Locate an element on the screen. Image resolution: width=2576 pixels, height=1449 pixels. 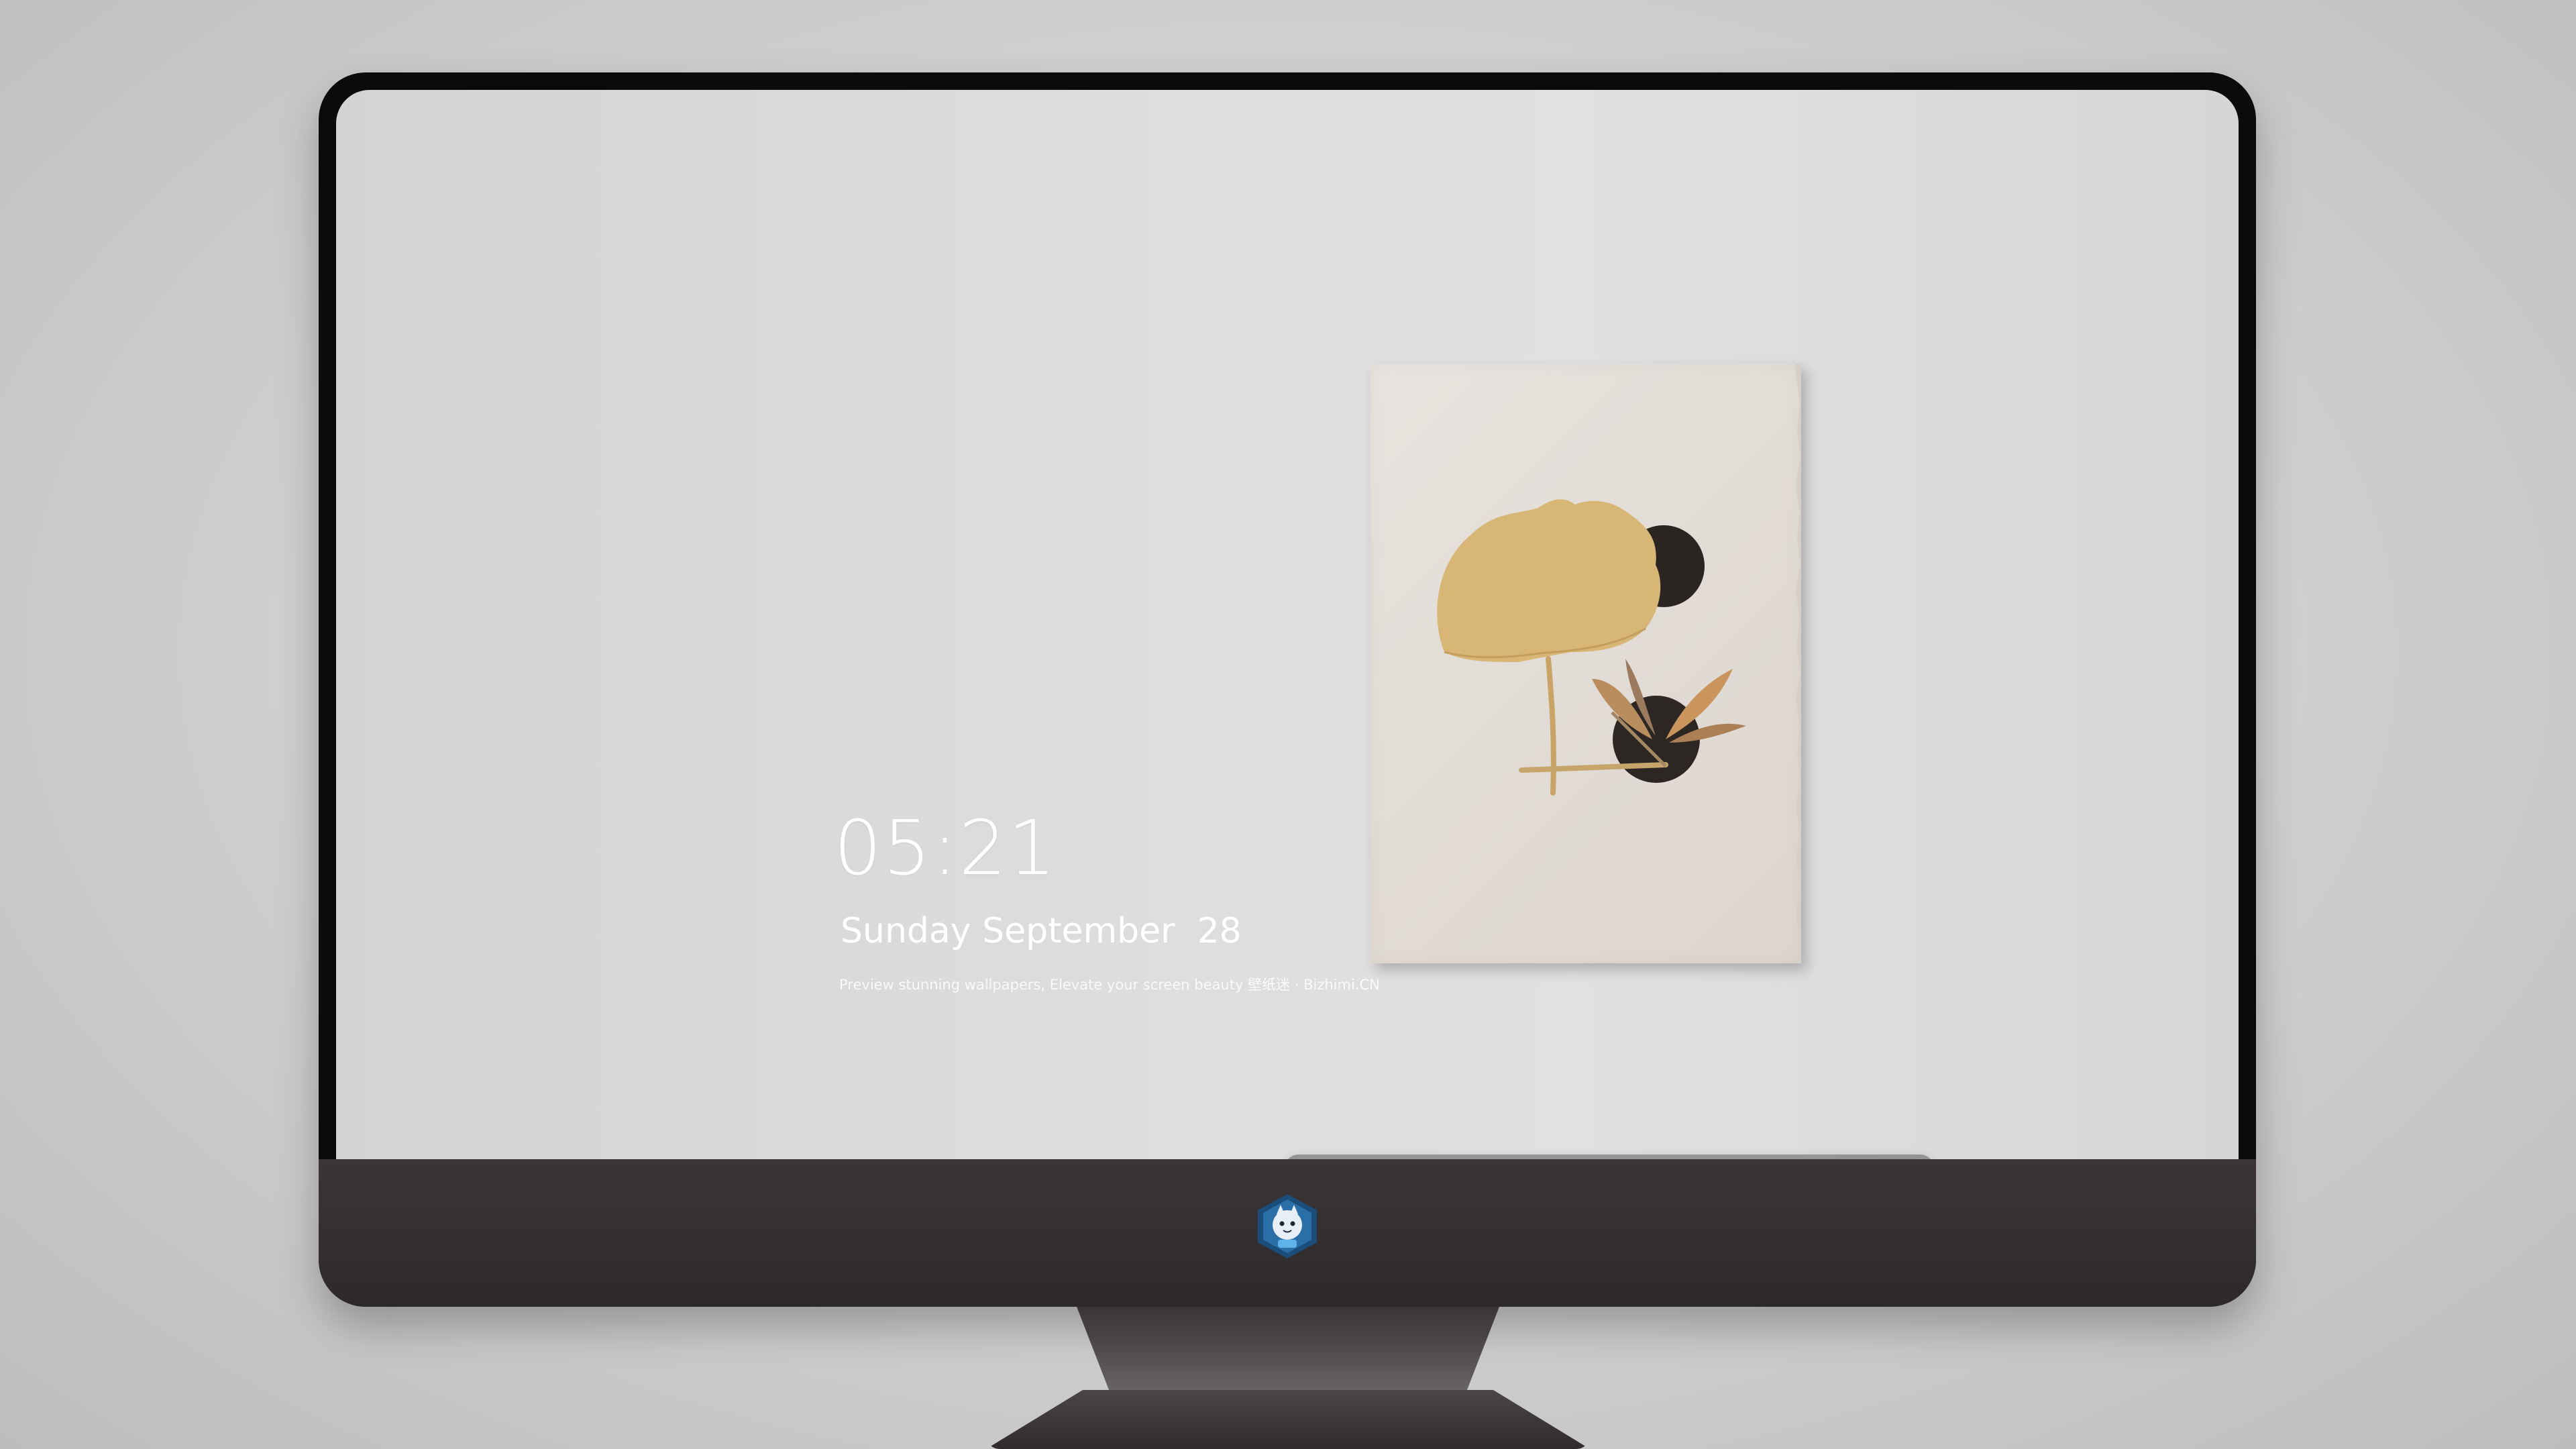
clock-date: Sunday September 28 is located at coordinates (1041, 931).